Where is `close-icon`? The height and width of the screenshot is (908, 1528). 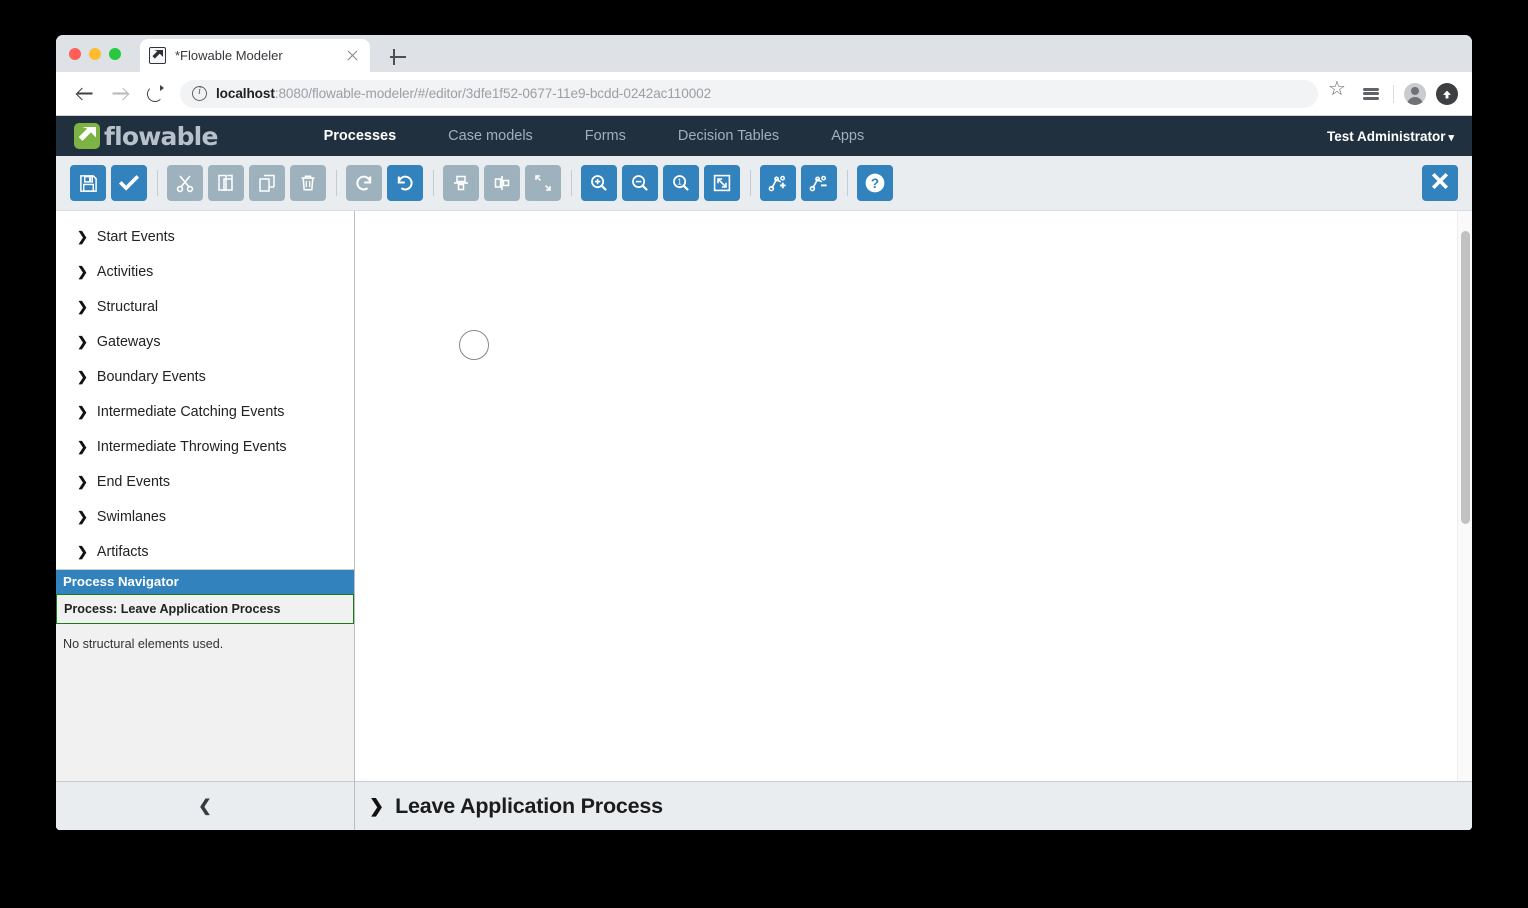 close-icon is located at coordinates (352, 55).